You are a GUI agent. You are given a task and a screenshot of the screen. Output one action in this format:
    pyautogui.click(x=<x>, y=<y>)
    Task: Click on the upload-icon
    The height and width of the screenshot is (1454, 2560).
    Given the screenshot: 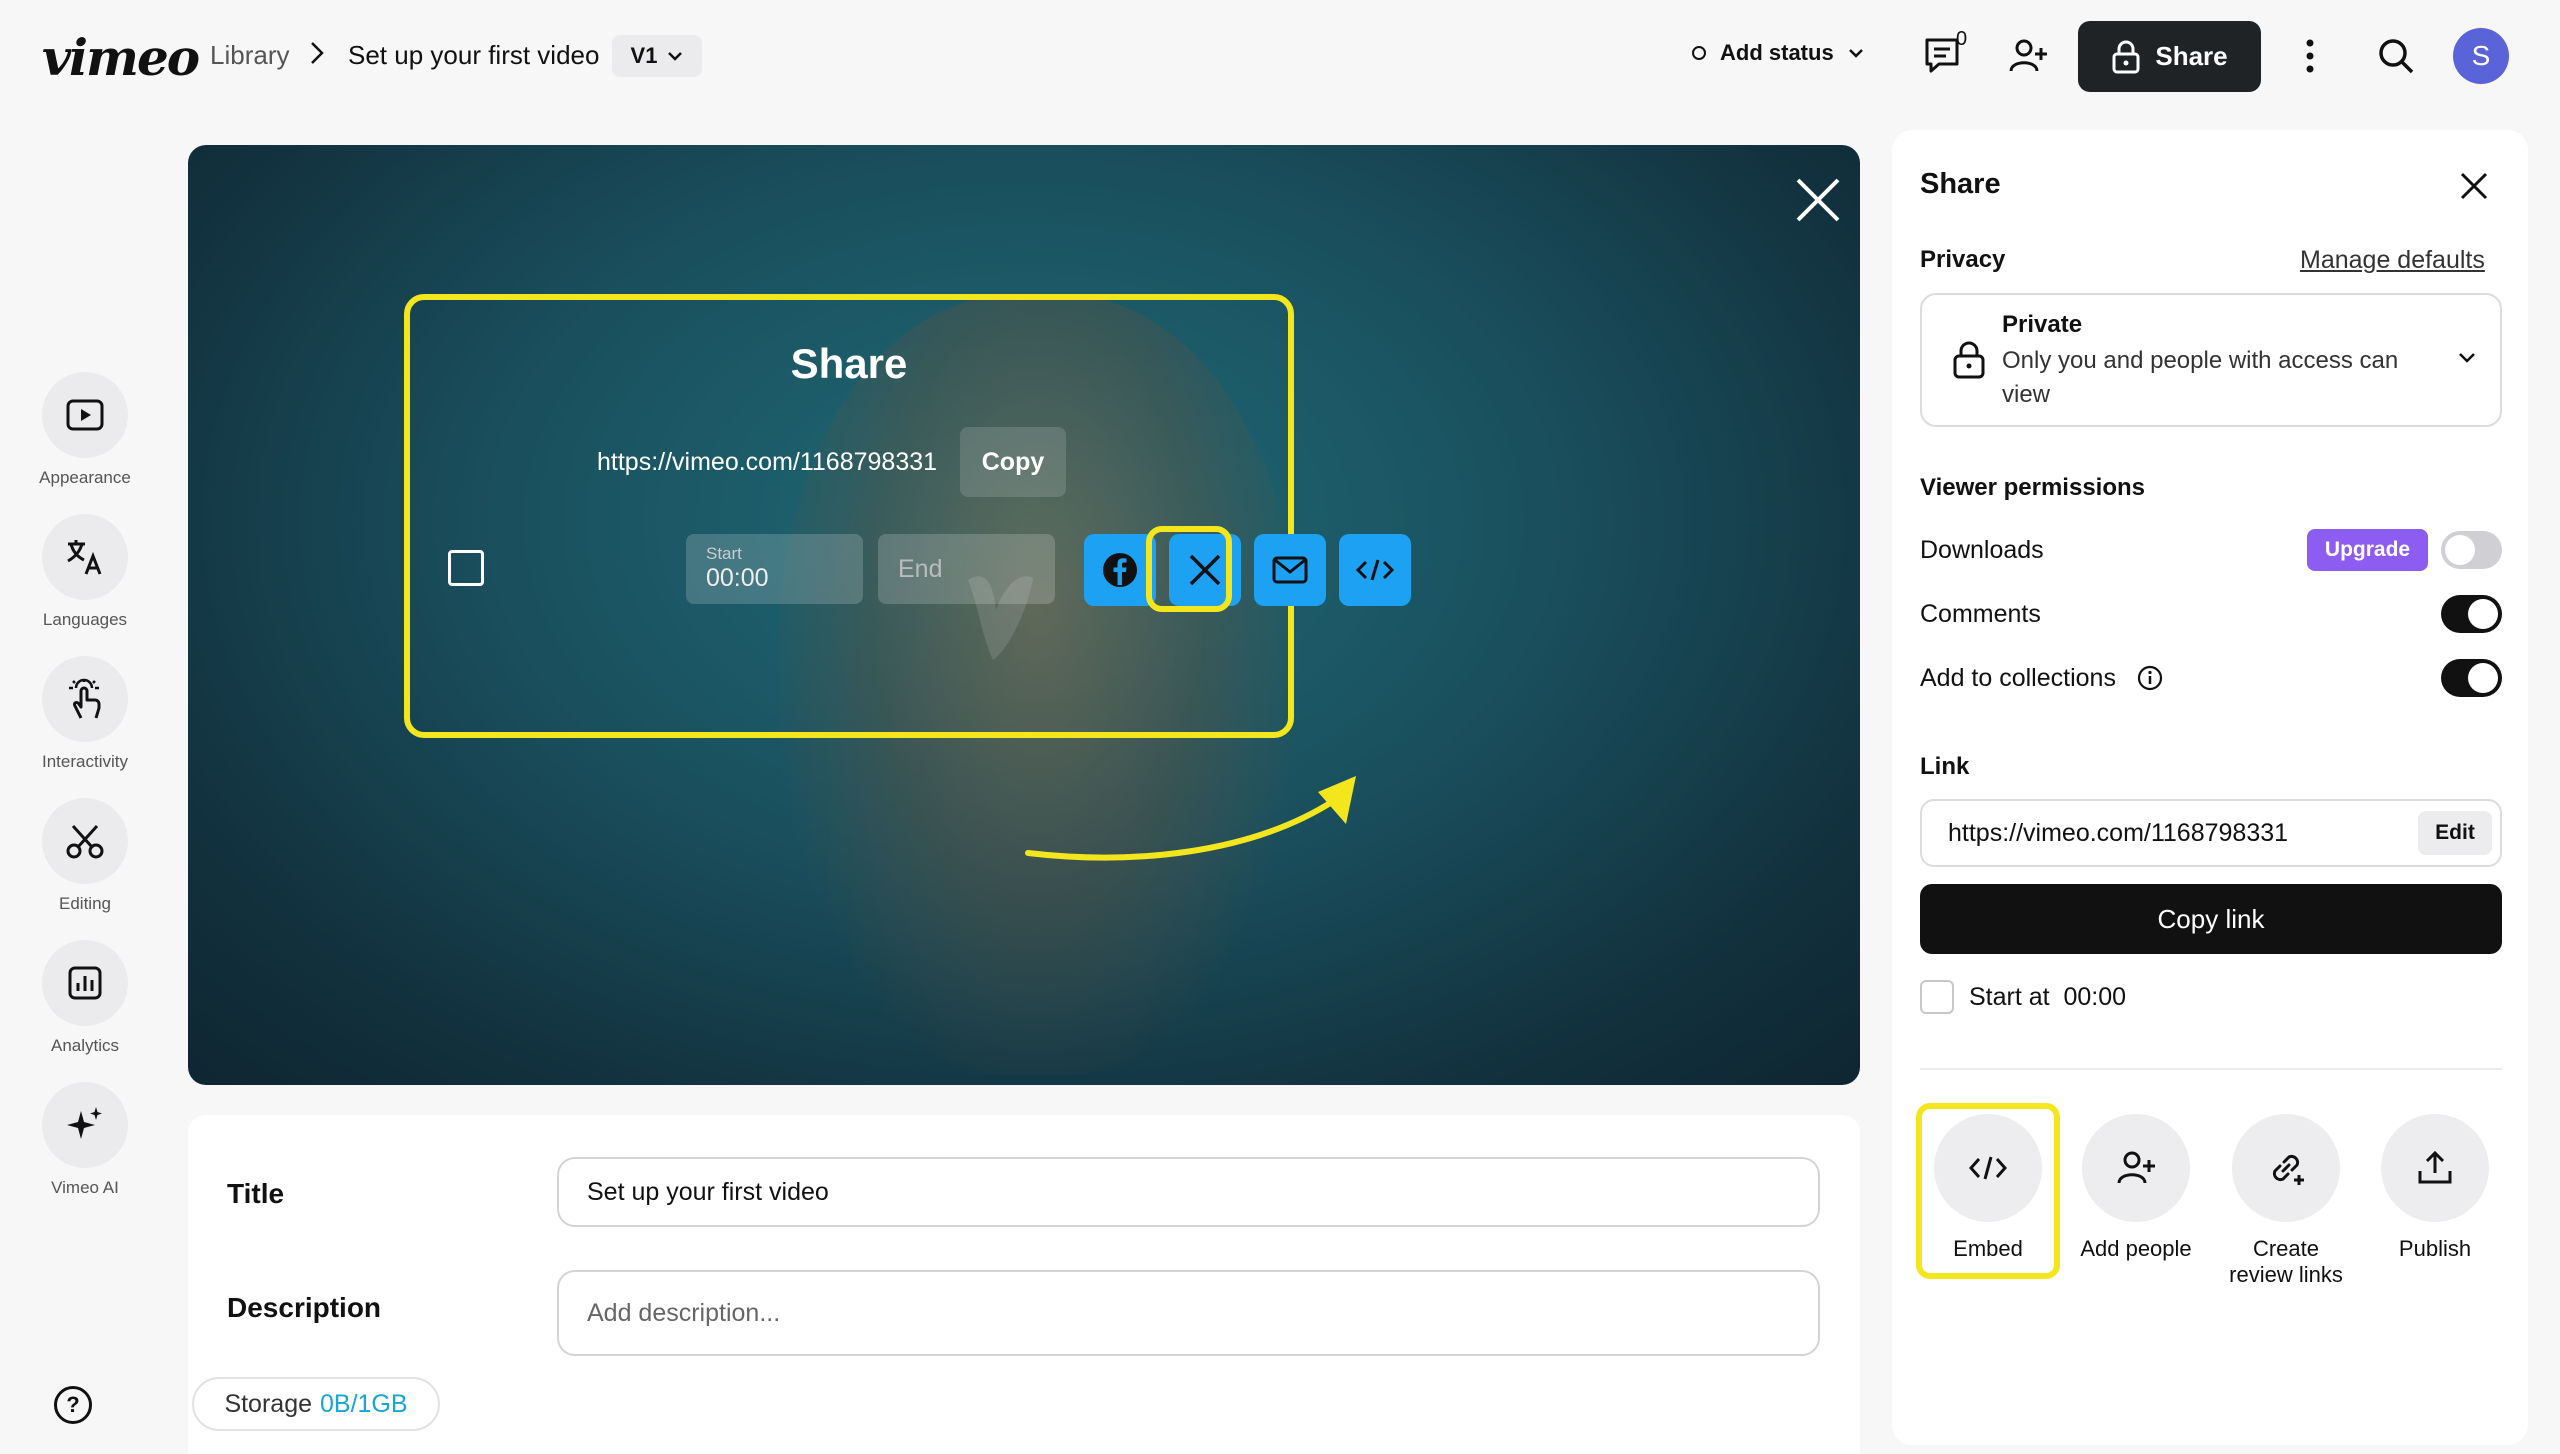 What is the action you would take?
    pyautogui.click(x=2435, y=1167)
    